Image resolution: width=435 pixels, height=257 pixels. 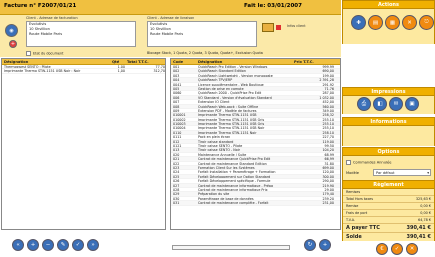 I want to click on new-invoice-icon: ✚, so click(x=358, y=22).